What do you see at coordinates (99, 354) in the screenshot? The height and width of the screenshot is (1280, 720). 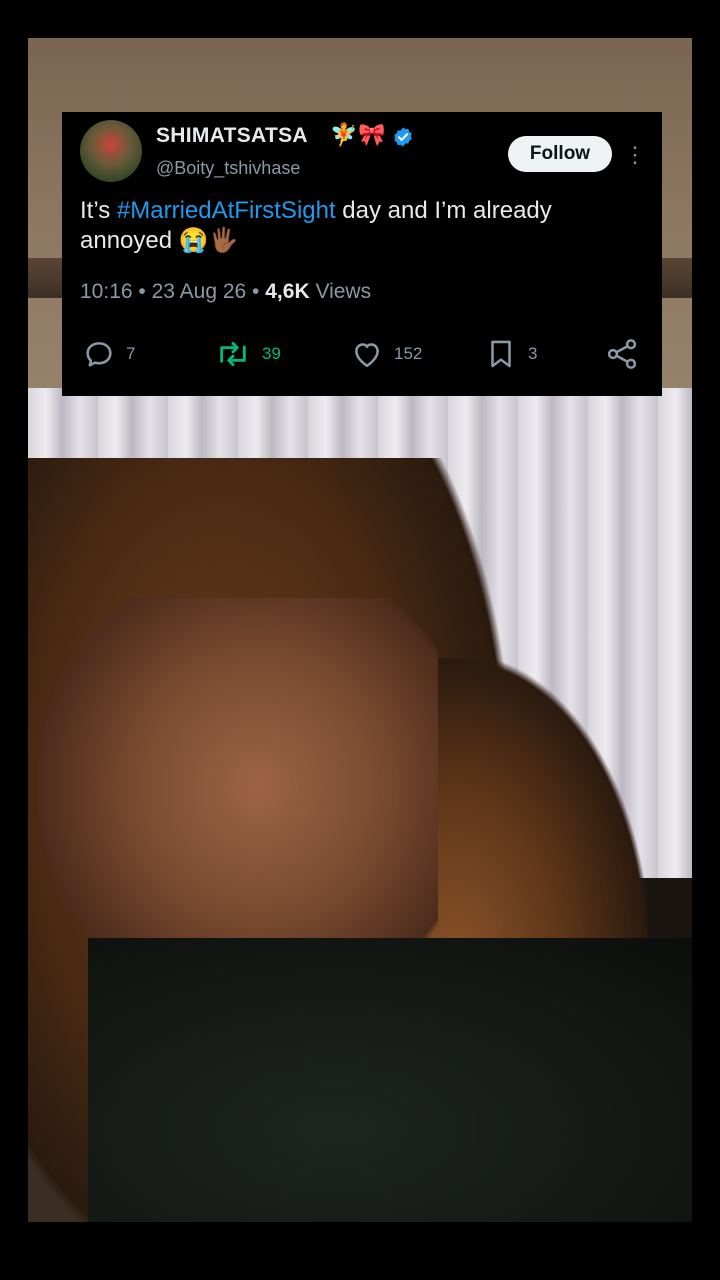 I see `reply-icon` at bounding box center [99, 354].